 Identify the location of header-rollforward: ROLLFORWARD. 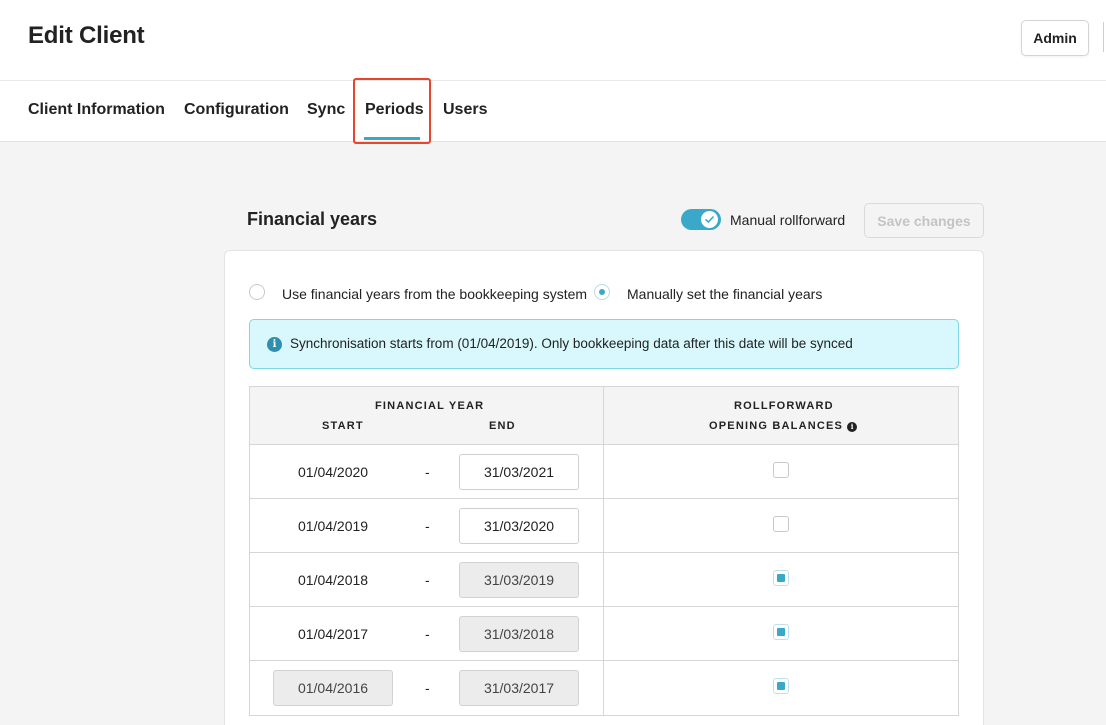
(784, 406).